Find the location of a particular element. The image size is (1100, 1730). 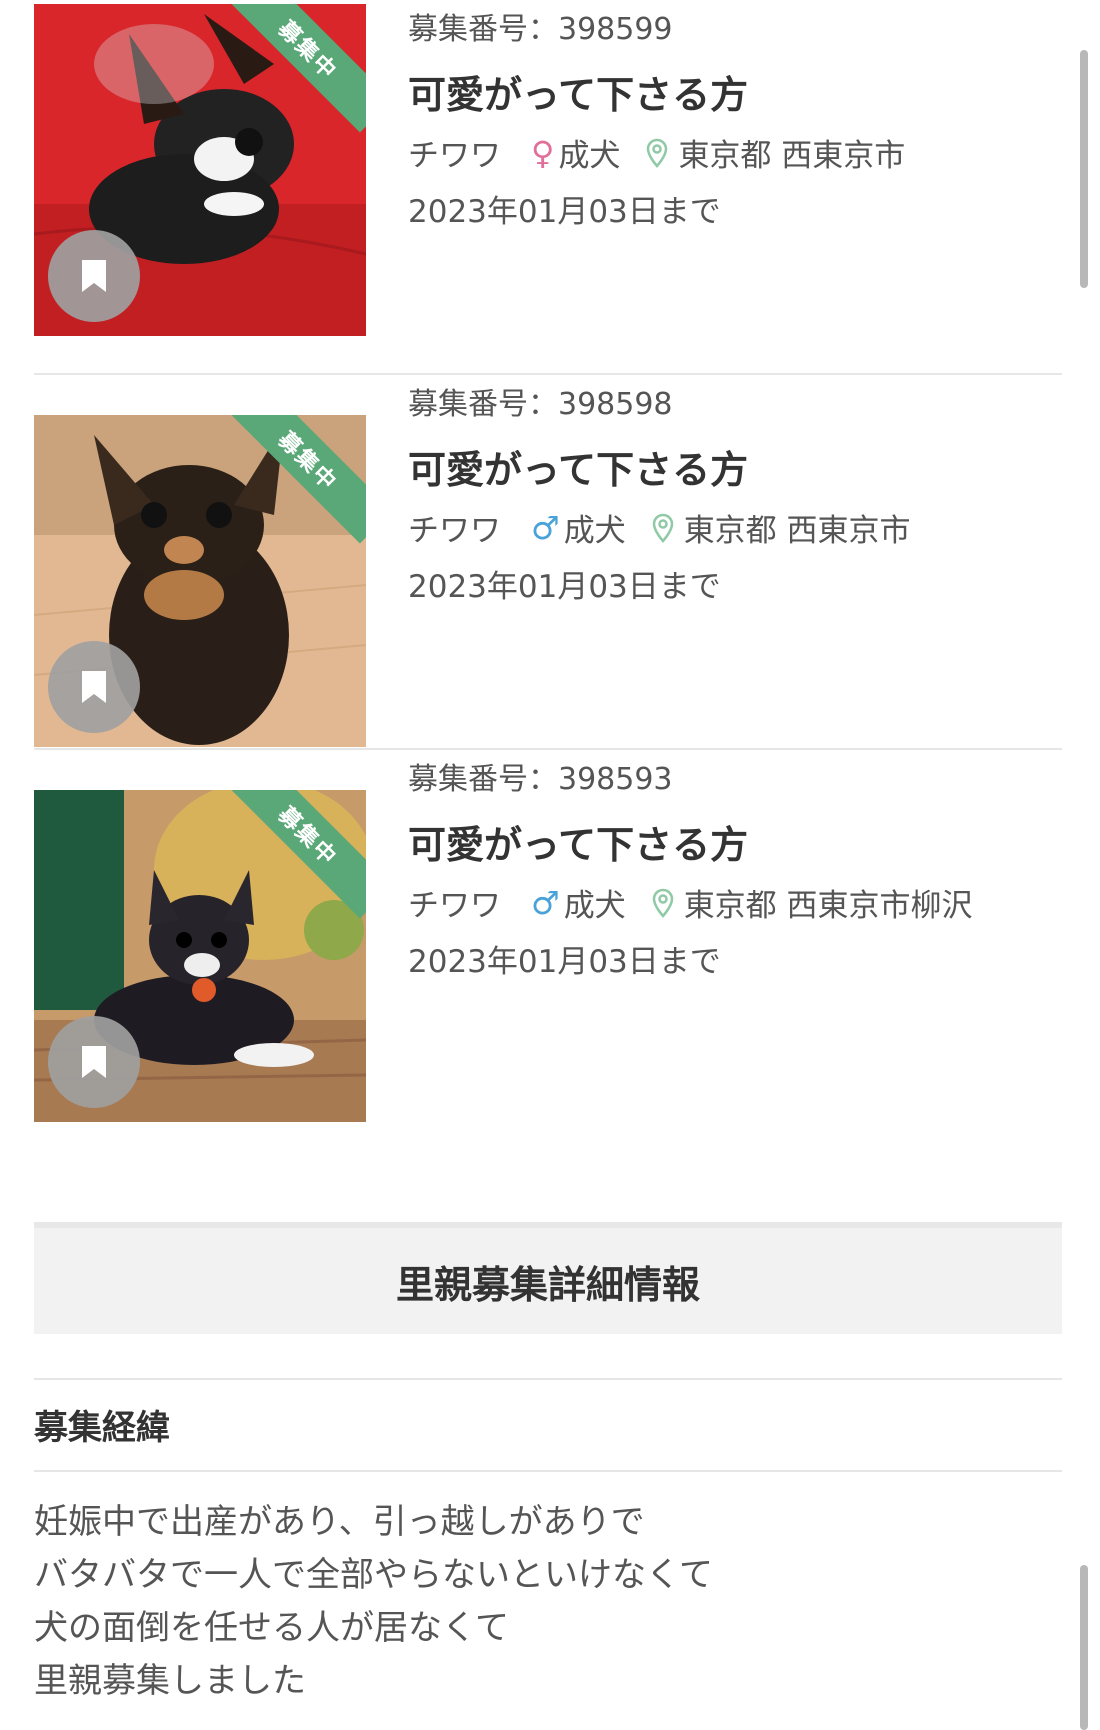

listing-meta: チワワ ♂ 成犬 東京都 西東京市 is located at coordinates (659, 527).